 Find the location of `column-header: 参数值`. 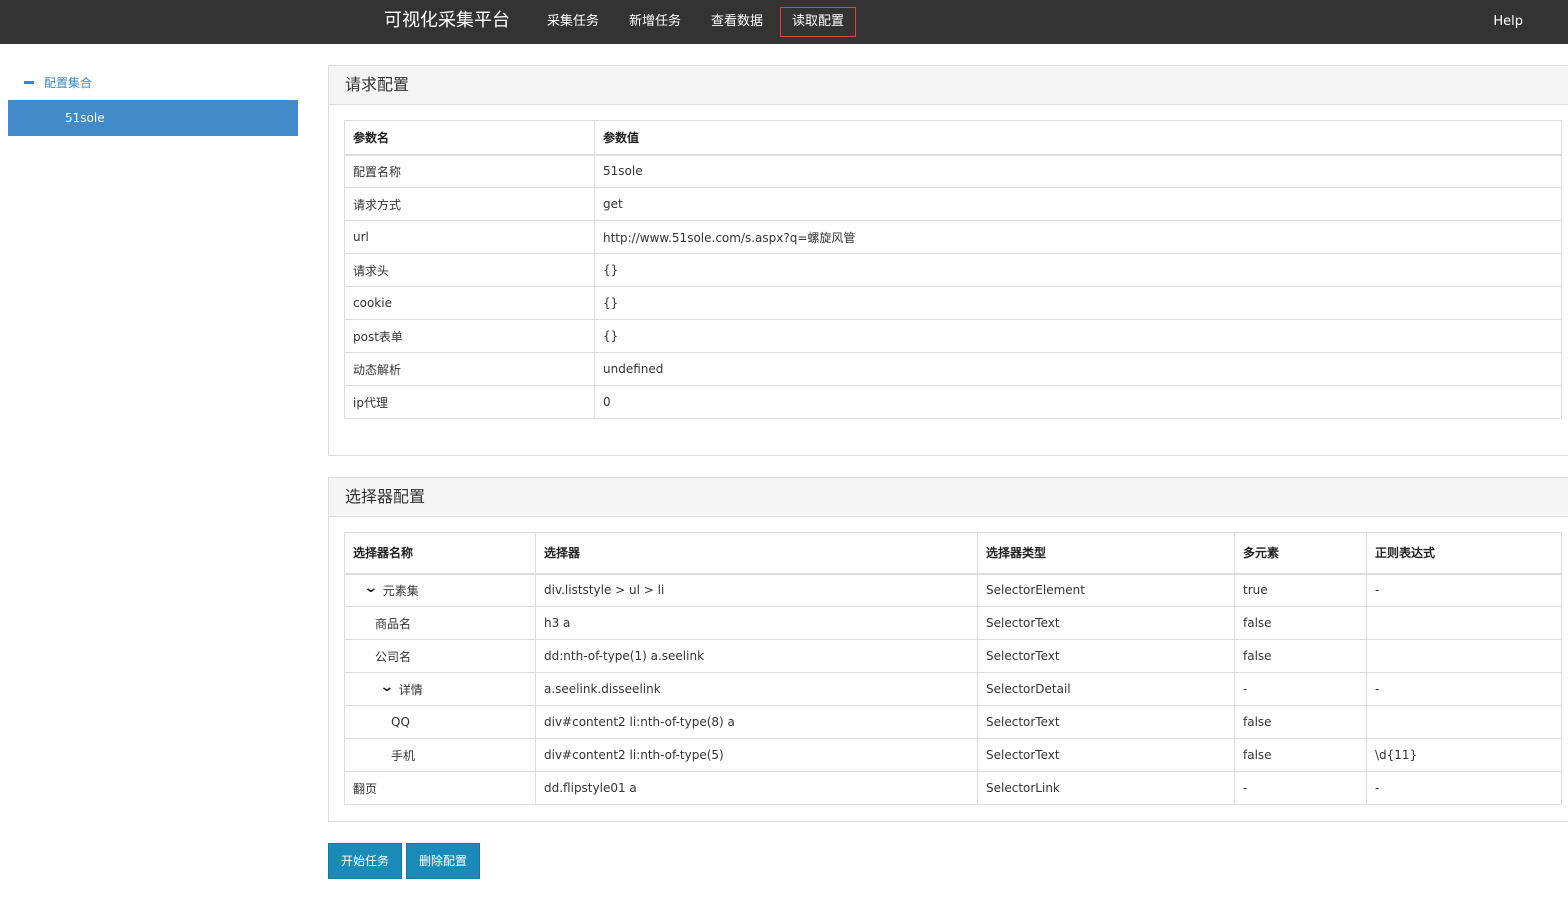

column-header: 参数值 is located at coordinates (1078, 138).